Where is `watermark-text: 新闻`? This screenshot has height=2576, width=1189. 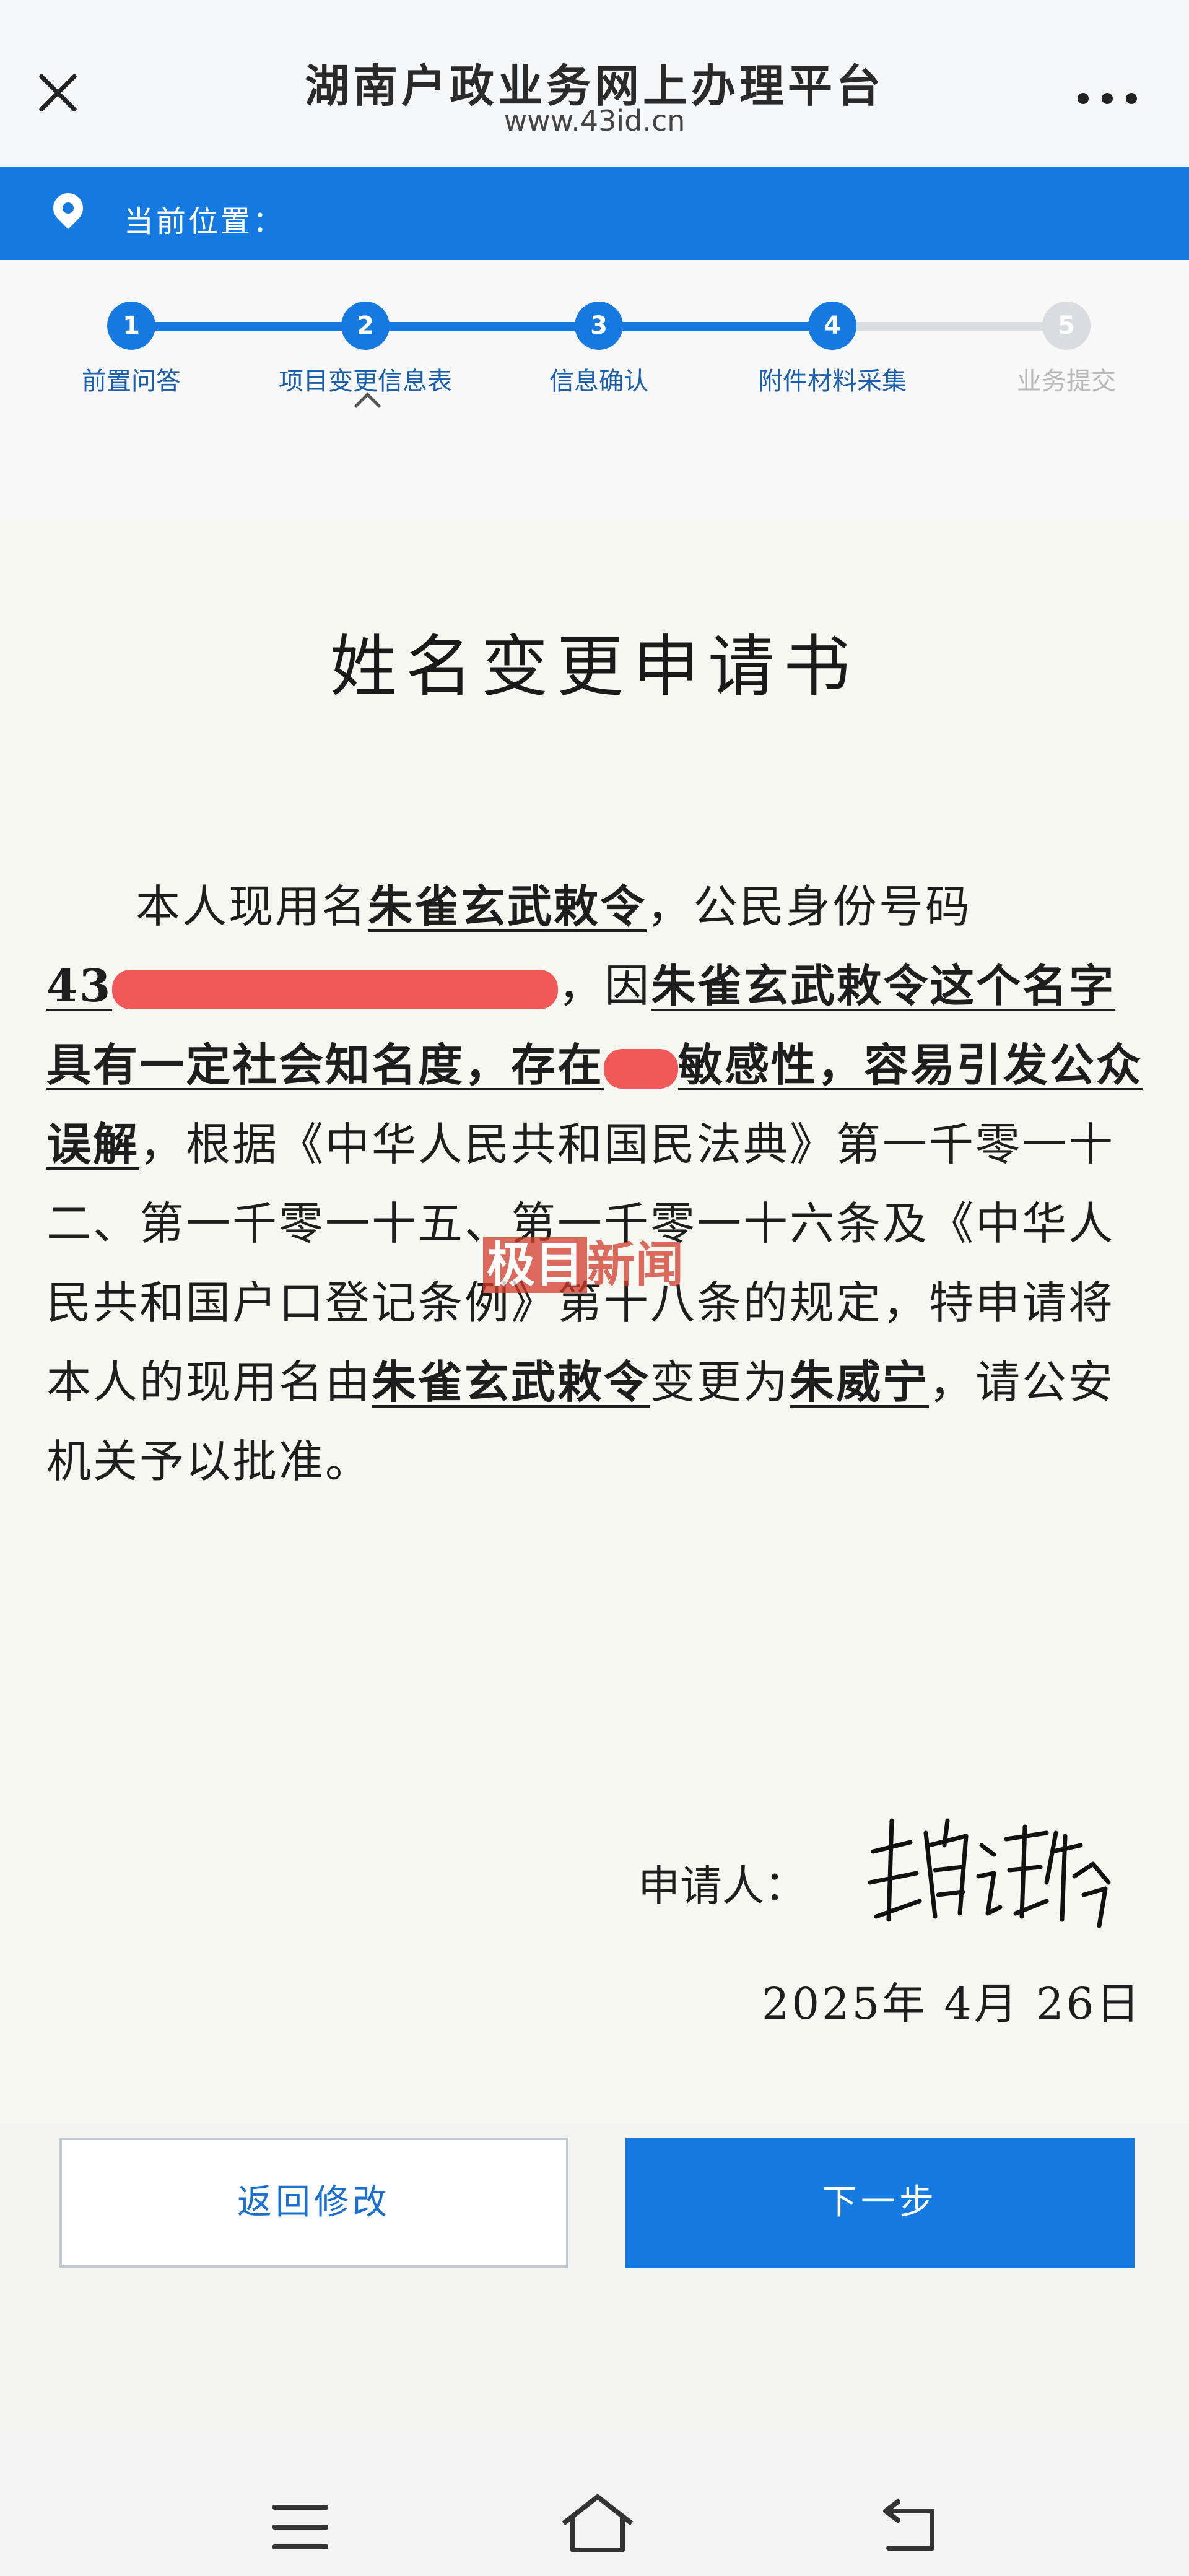
watermark-text: 新闻 is located at coordinates (635, 1265).